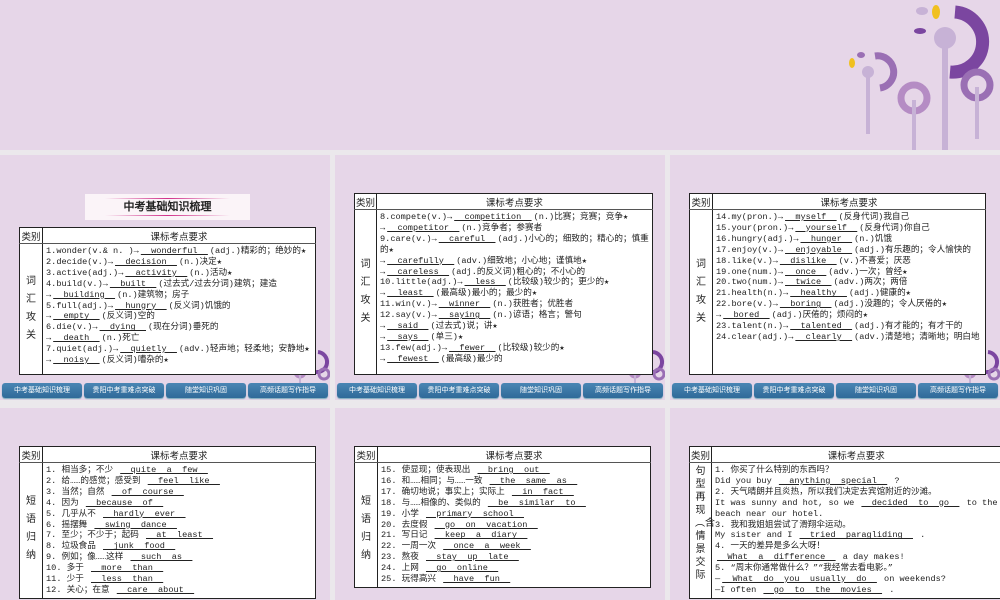 Image resolution: width=1000 pixels, height=600 pixels. Describe the element at coordinates (769, 513) in the screenshot. I see `line-text: beach near our hotel.` at that location.